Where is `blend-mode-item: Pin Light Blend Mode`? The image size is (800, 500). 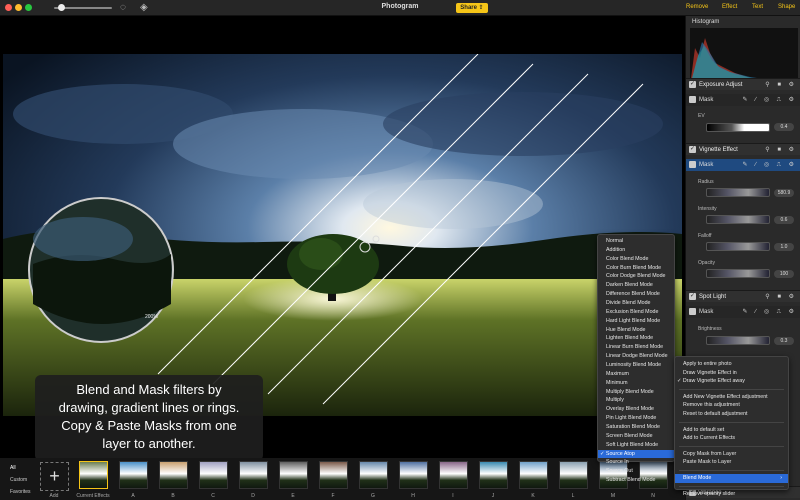
blend-mode-item: Pin Light Blend Mode is located at coordinates (636, 418).